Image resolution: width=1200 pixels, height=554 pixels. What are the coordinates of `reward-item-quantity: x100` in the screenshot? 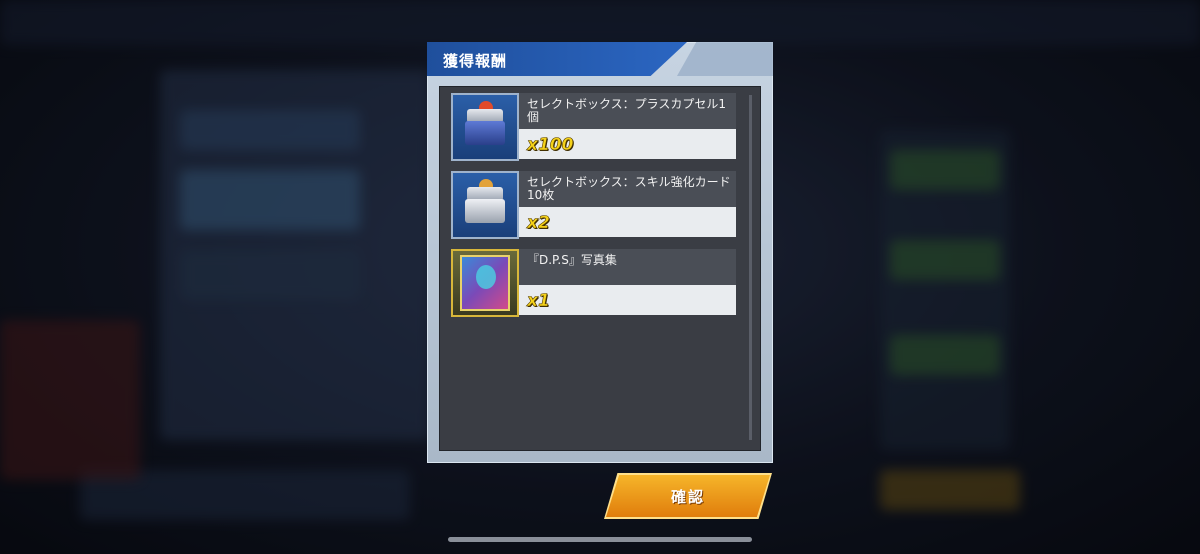 It's located at (550, 145).